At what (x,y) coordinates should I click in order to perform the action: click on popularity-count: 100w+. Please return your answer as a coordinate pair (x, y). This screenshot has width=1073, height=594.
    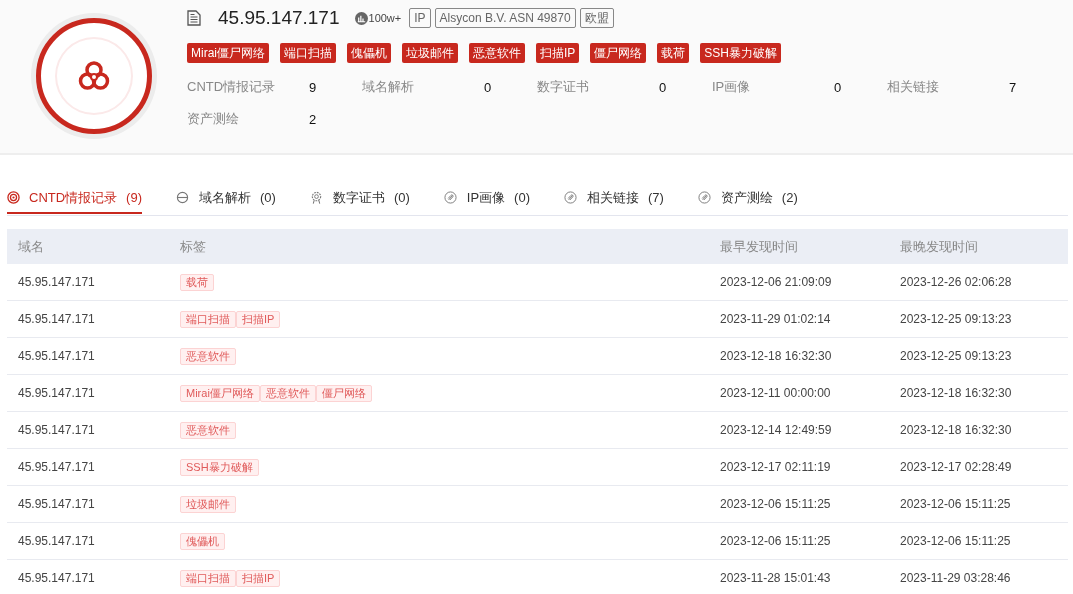
    Looking at the image, I should click on (385, 18).